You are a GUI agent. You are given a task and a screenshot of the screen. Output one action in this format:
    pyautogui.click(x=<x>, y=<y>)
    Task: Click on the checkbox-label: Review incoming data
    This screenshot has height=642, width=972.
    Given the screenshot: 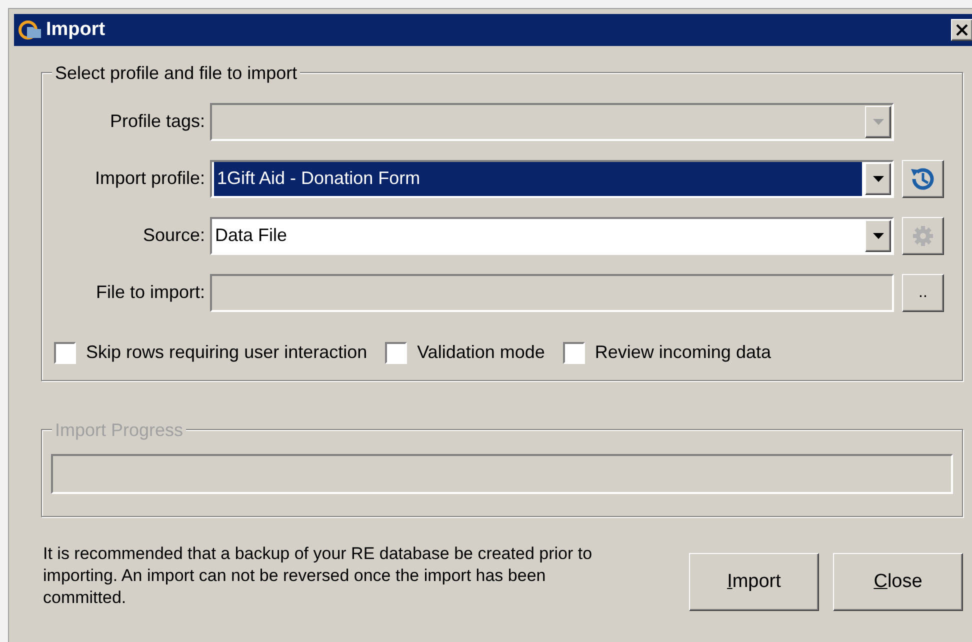 What is the action you would take?
    pyautogui.click(x=682, y=352)
    